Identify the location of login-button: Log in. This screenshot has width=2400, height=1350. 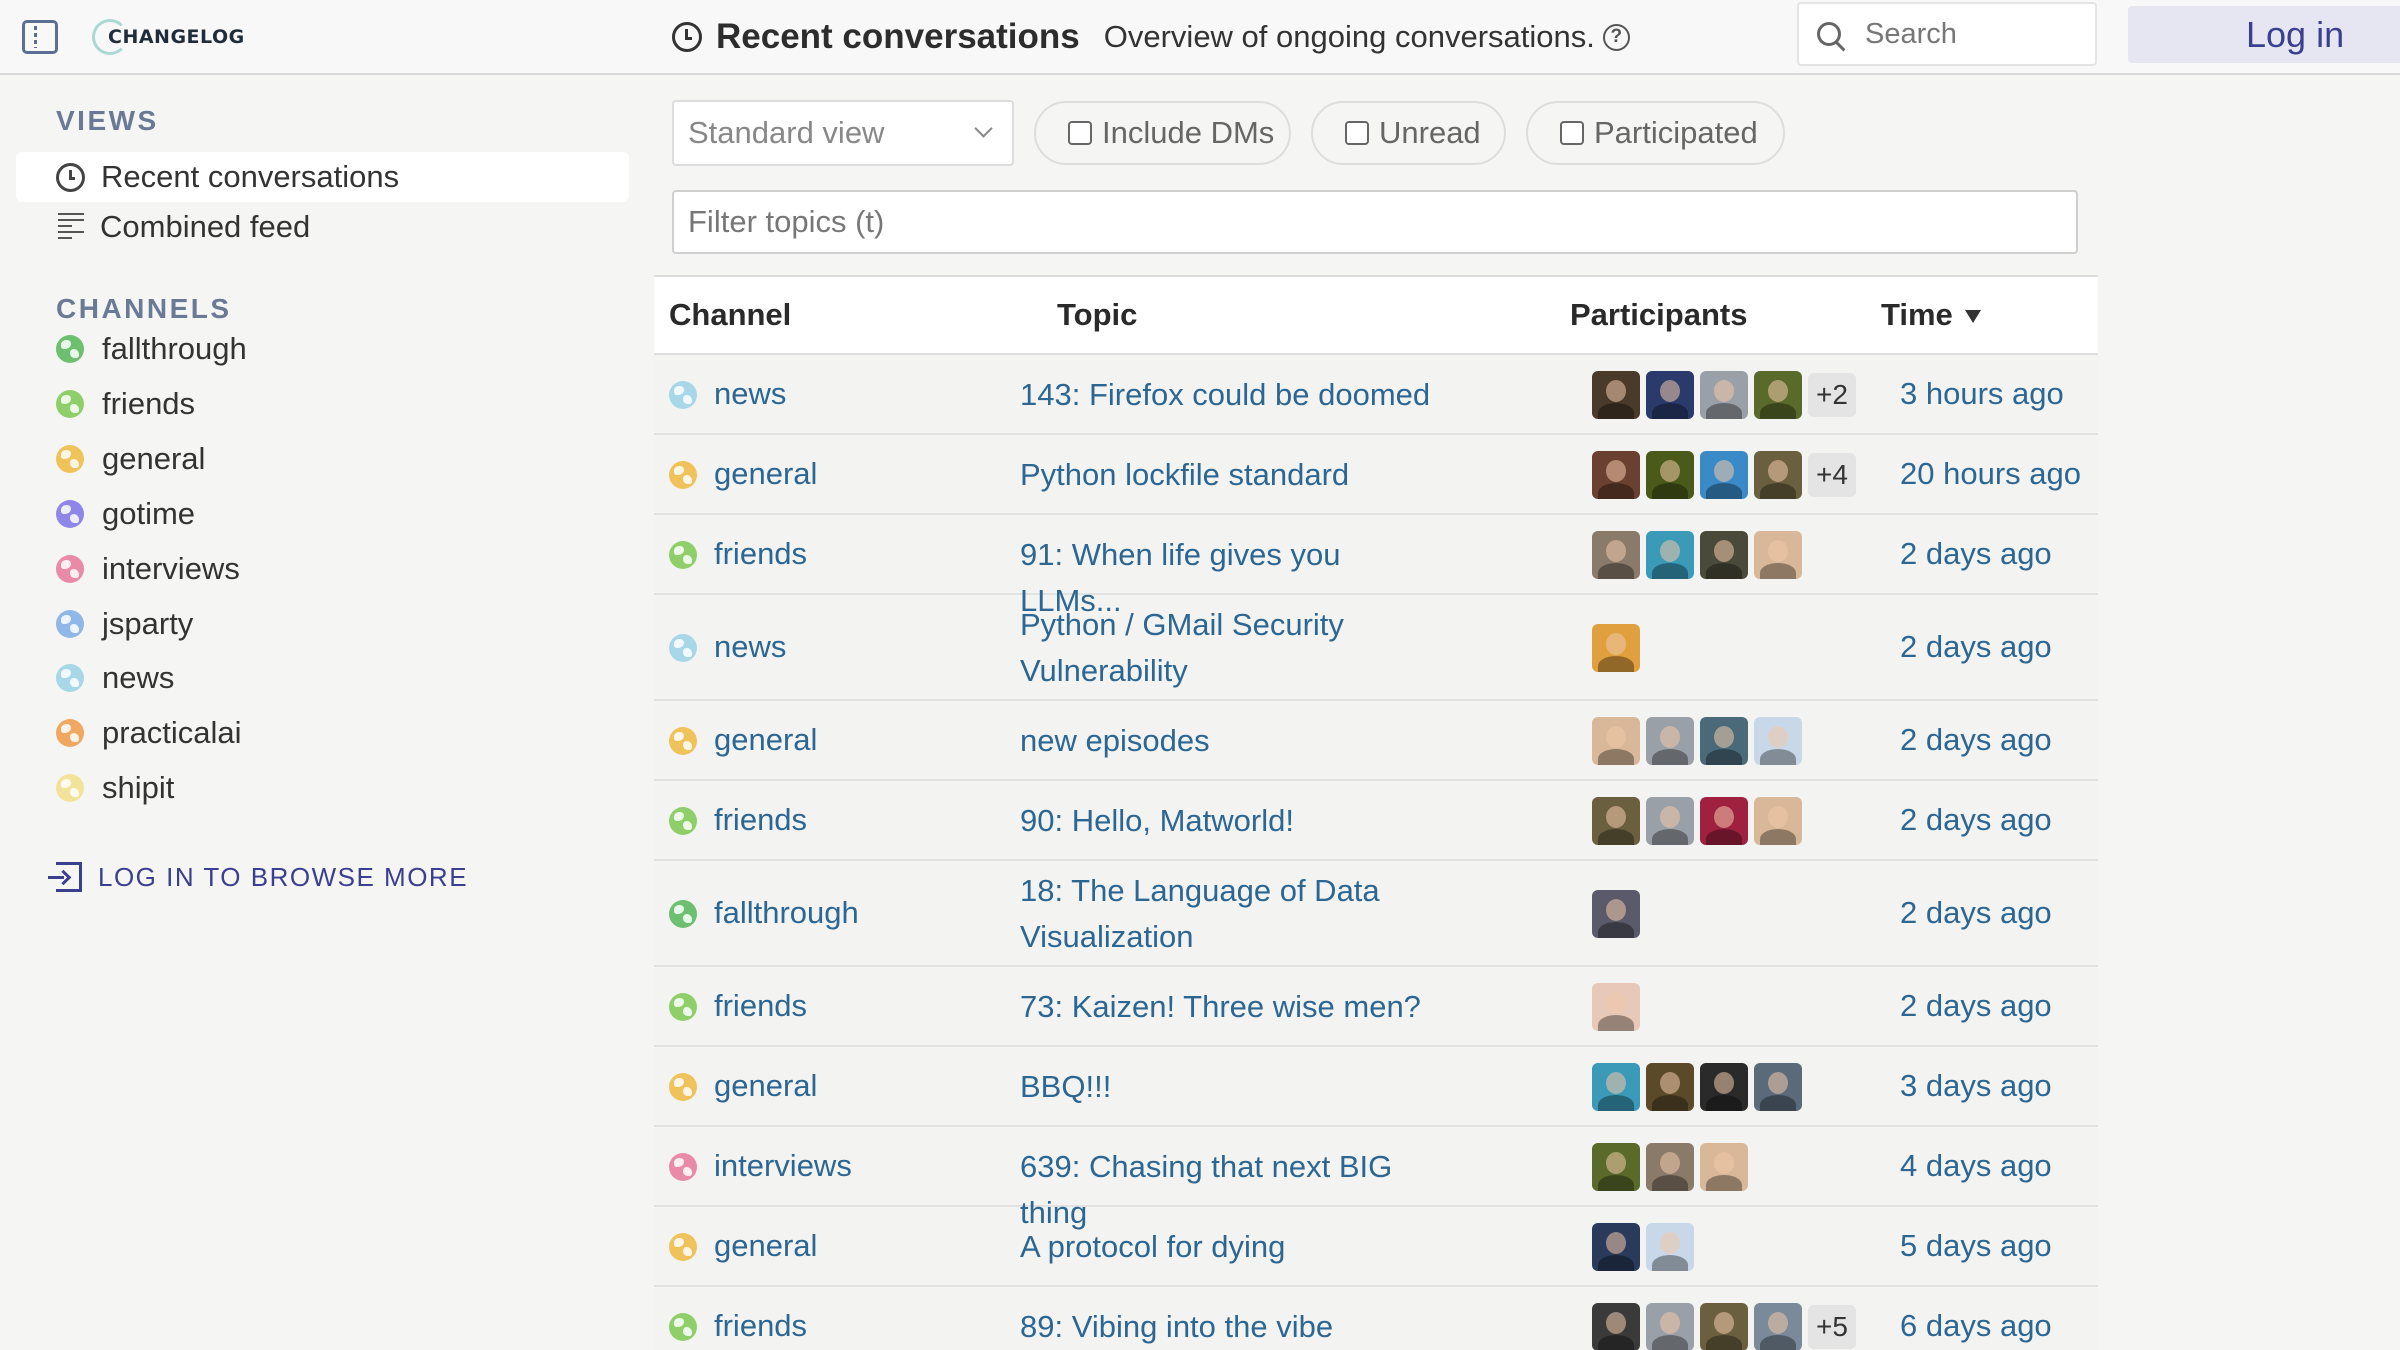
(2264, 34).